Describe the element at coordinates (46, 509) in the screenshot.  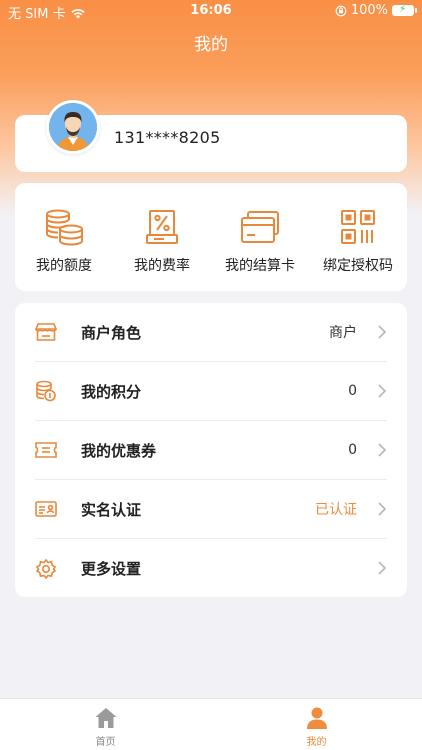
I see `id-card-icon` at that location.